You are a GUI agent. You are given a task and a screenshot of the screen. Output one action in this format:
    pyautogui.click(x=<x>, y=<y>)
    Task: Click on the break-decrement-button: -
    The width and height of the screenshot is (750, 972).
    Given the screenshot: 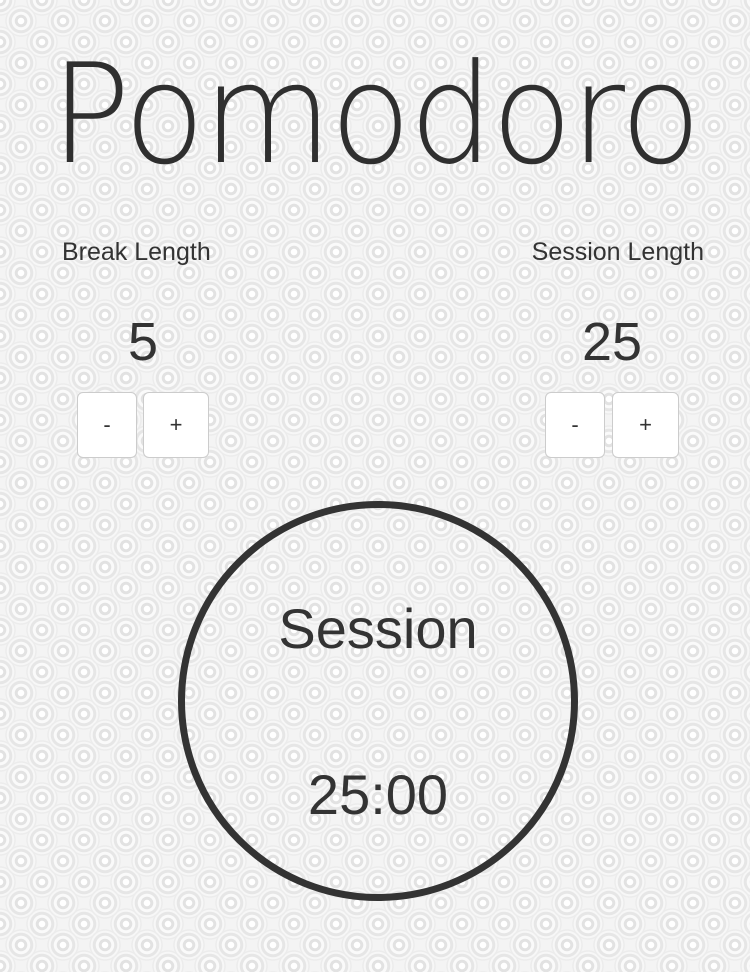 What is the action you would take?
    pyautogui.click(x=107, y=425)
    